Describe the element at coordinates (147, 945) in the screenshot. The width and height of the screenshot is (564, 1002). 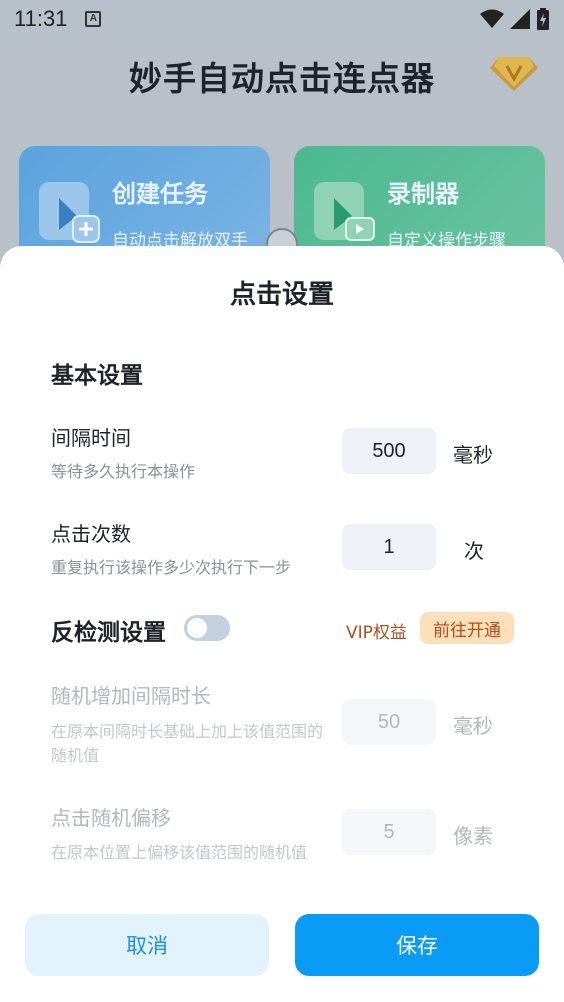
I see `cancel-button: 取消` at that location.